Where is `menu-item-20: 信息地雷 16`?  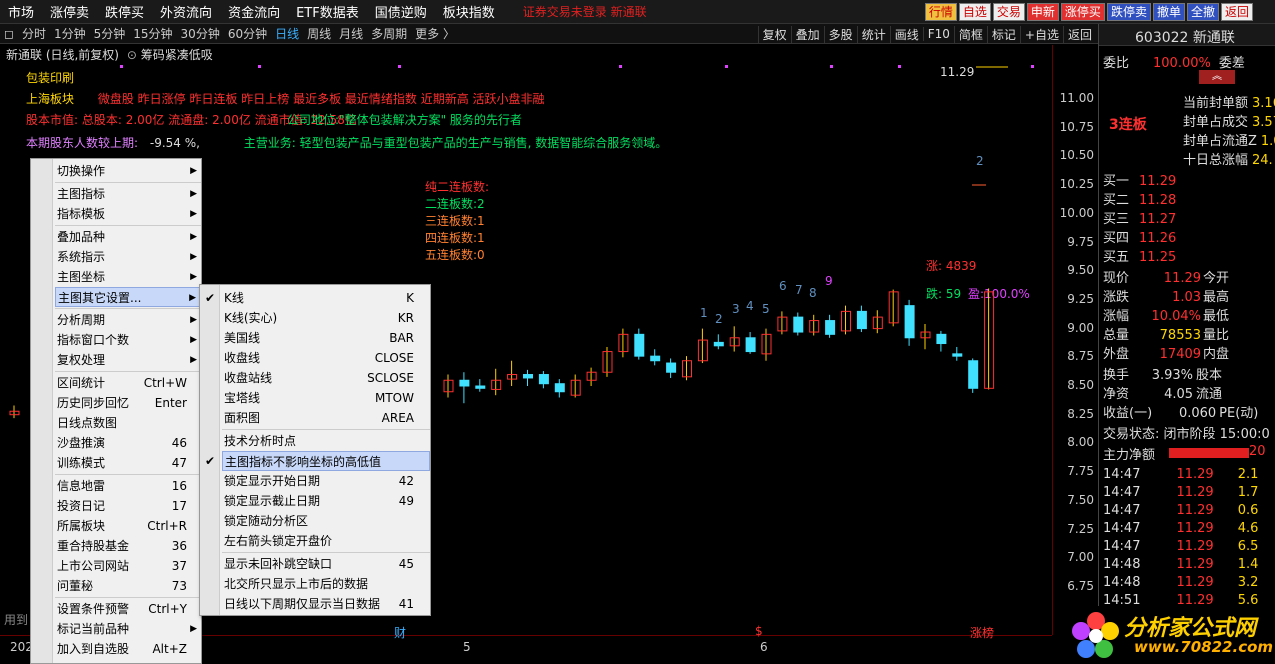
menu-item-20: 信息地雷 16 is located at coordinates (128, 486).